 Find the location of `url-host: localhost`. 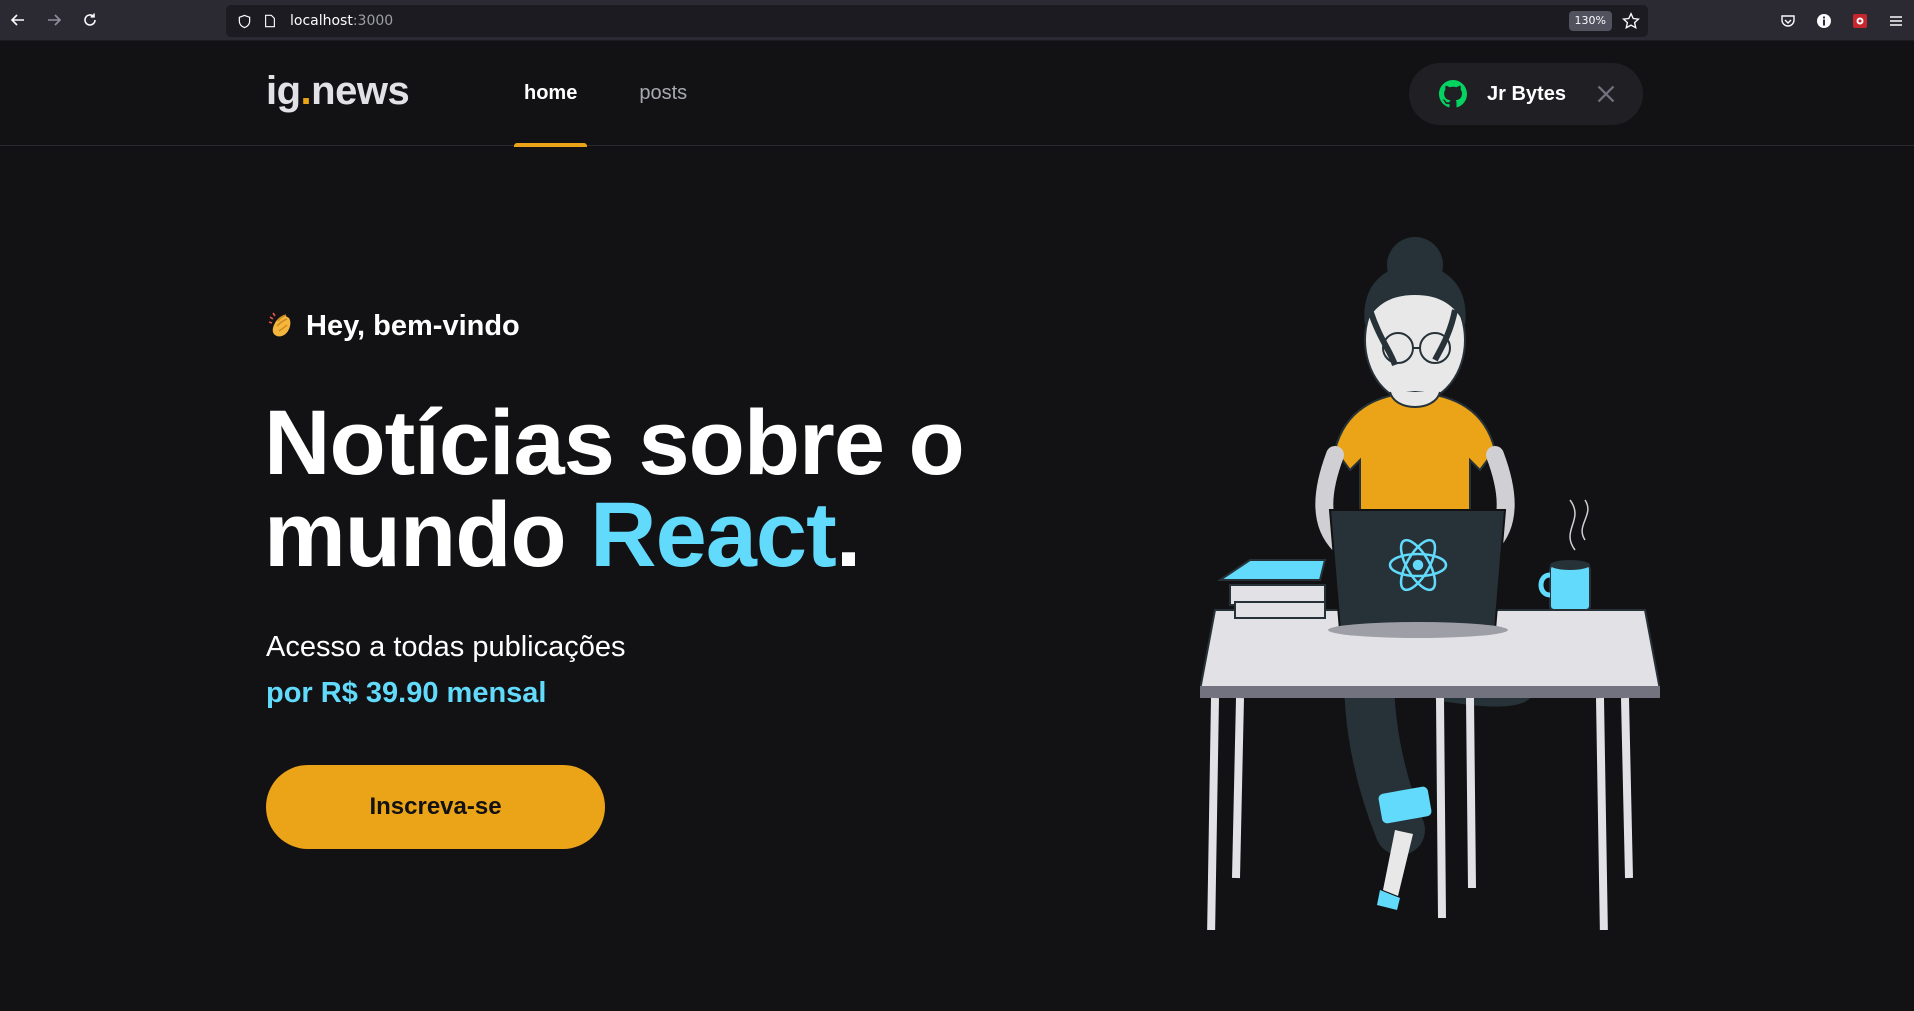

url-host: localhost is located at coordinates (321, 21).